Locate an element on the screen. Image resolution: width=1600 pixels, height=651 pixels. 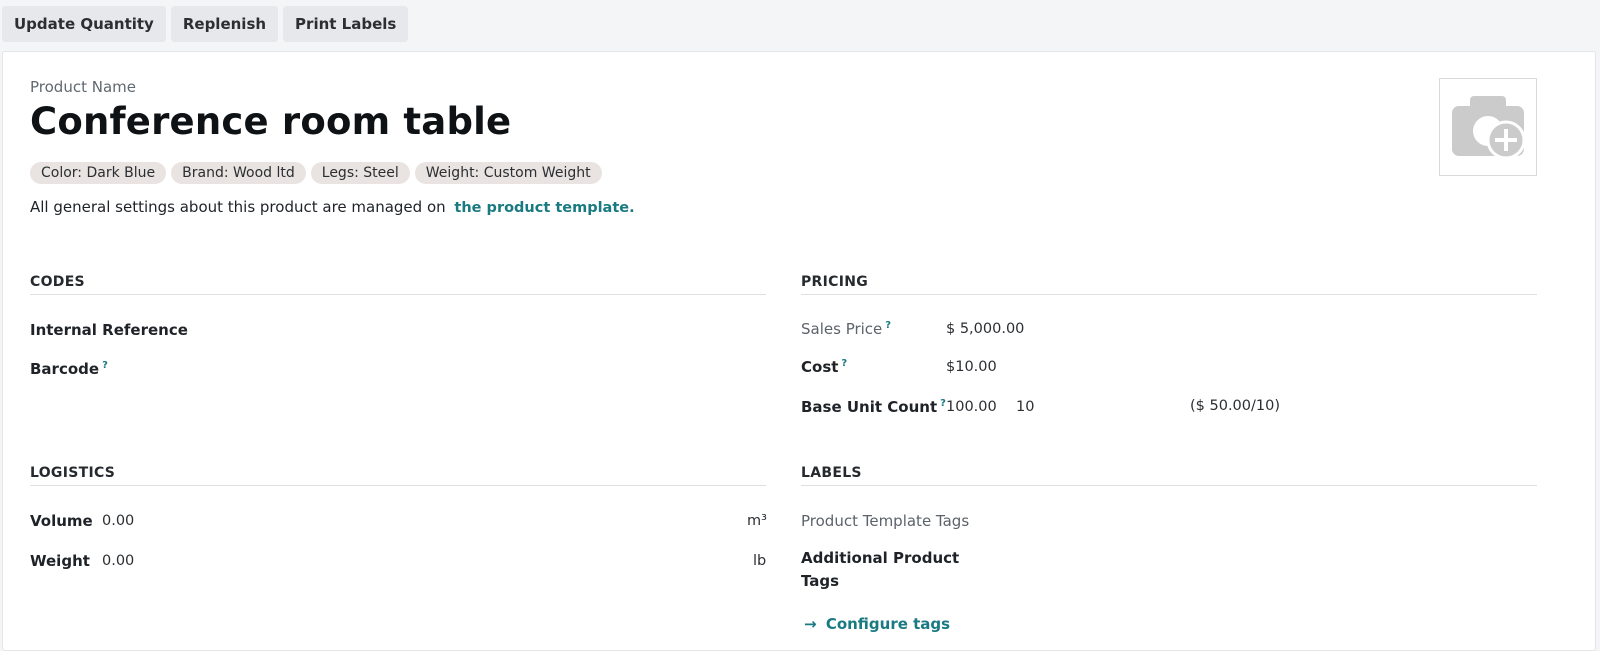
internal-reference-label: Internal Reference is located at coordinates (109, 330).